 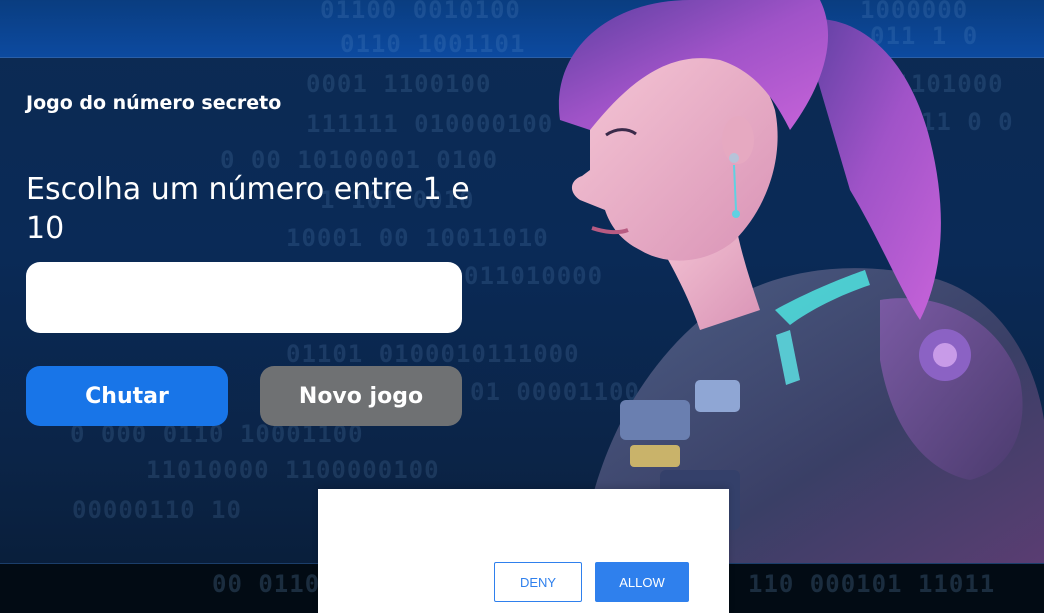 I want to click on guess-button: Chutar, so click(x=127, y=396).